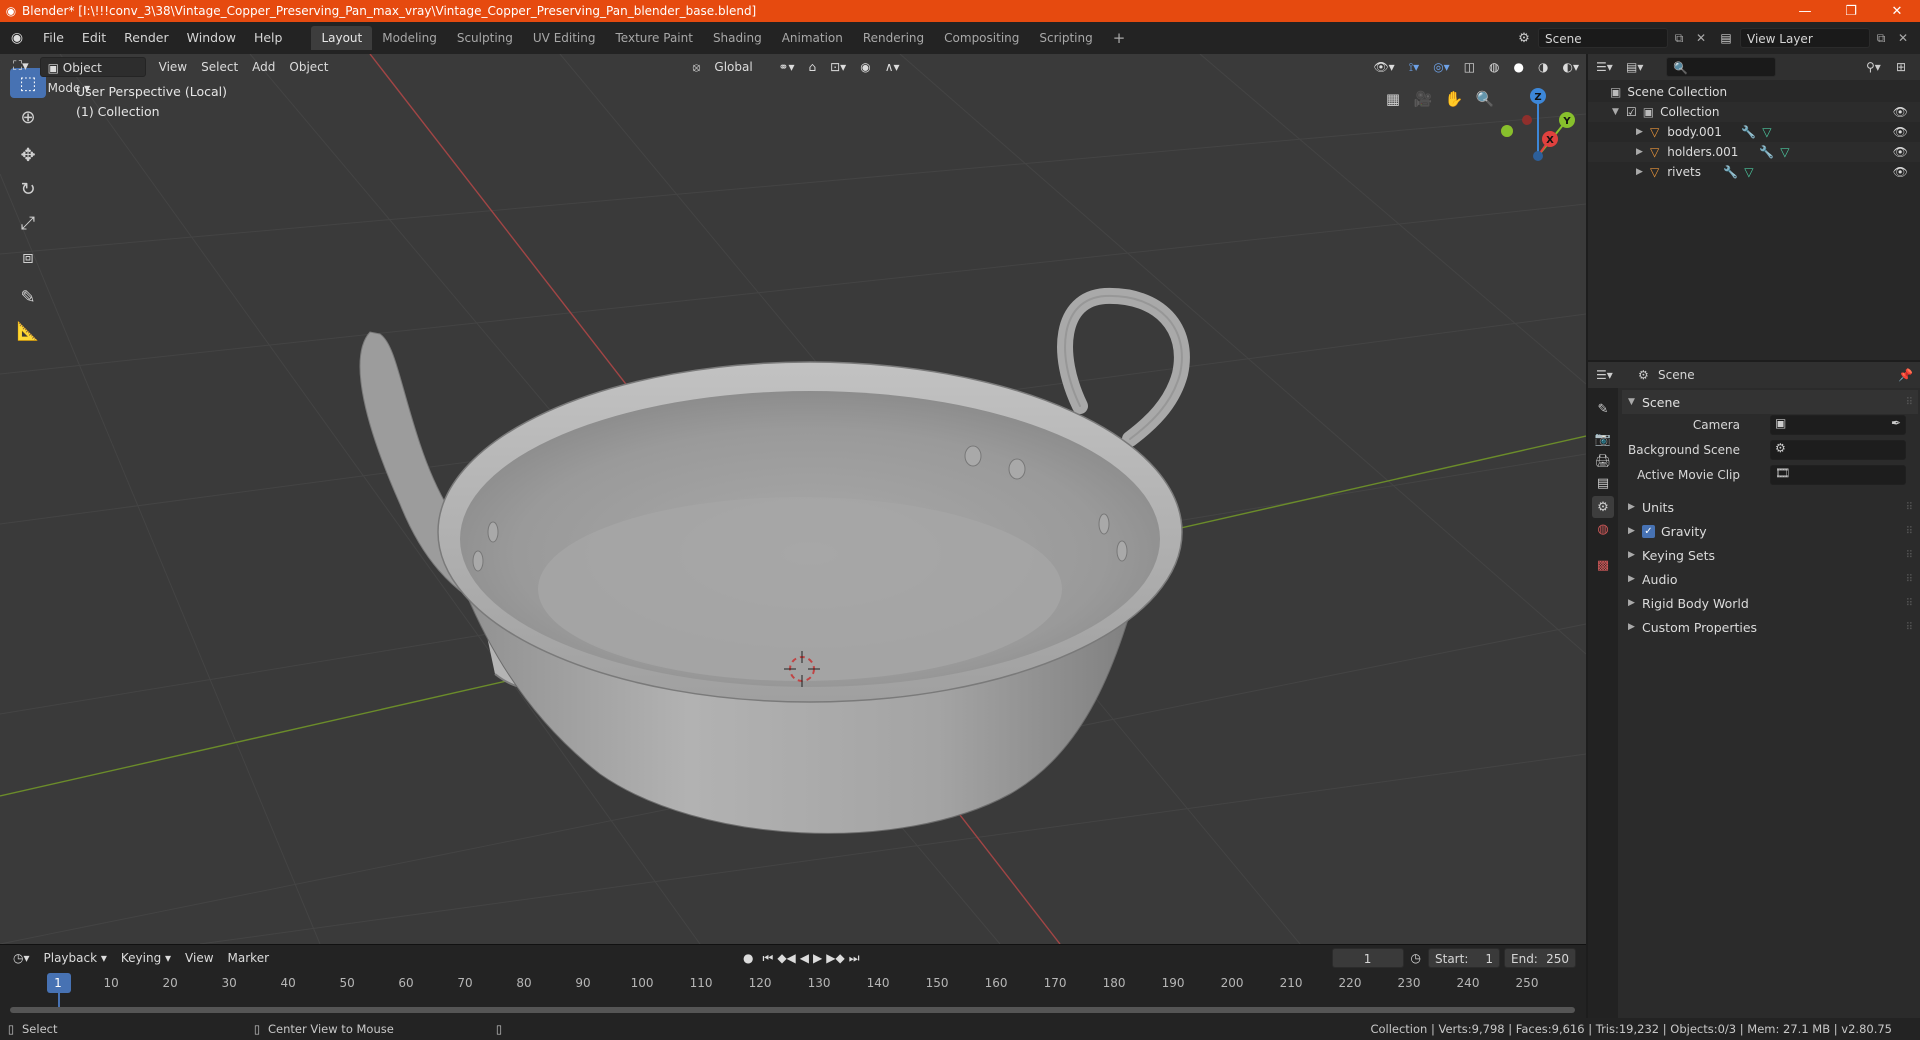 The width and height of the screenshot is (1920, 1040). Describe the element at coordinates (564, 38) in the screenshot. I see `tab-uv-editing: UV Editing` at that location.